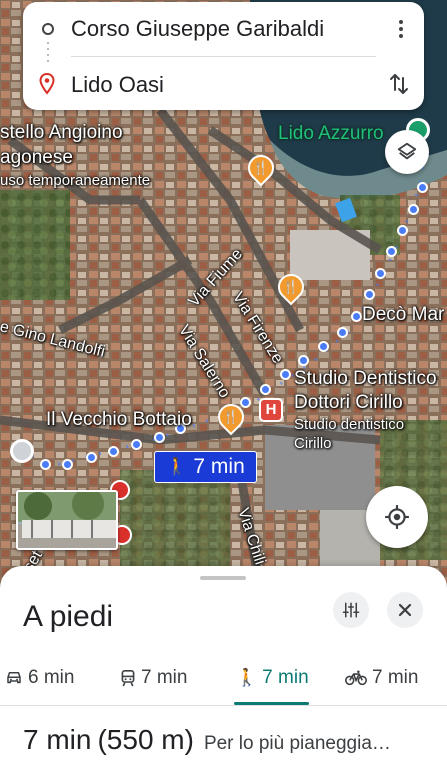 This screenshot has width=447, height=768. I want to click on map-label-deco-mar: Decò Mar, so click(403, 315).